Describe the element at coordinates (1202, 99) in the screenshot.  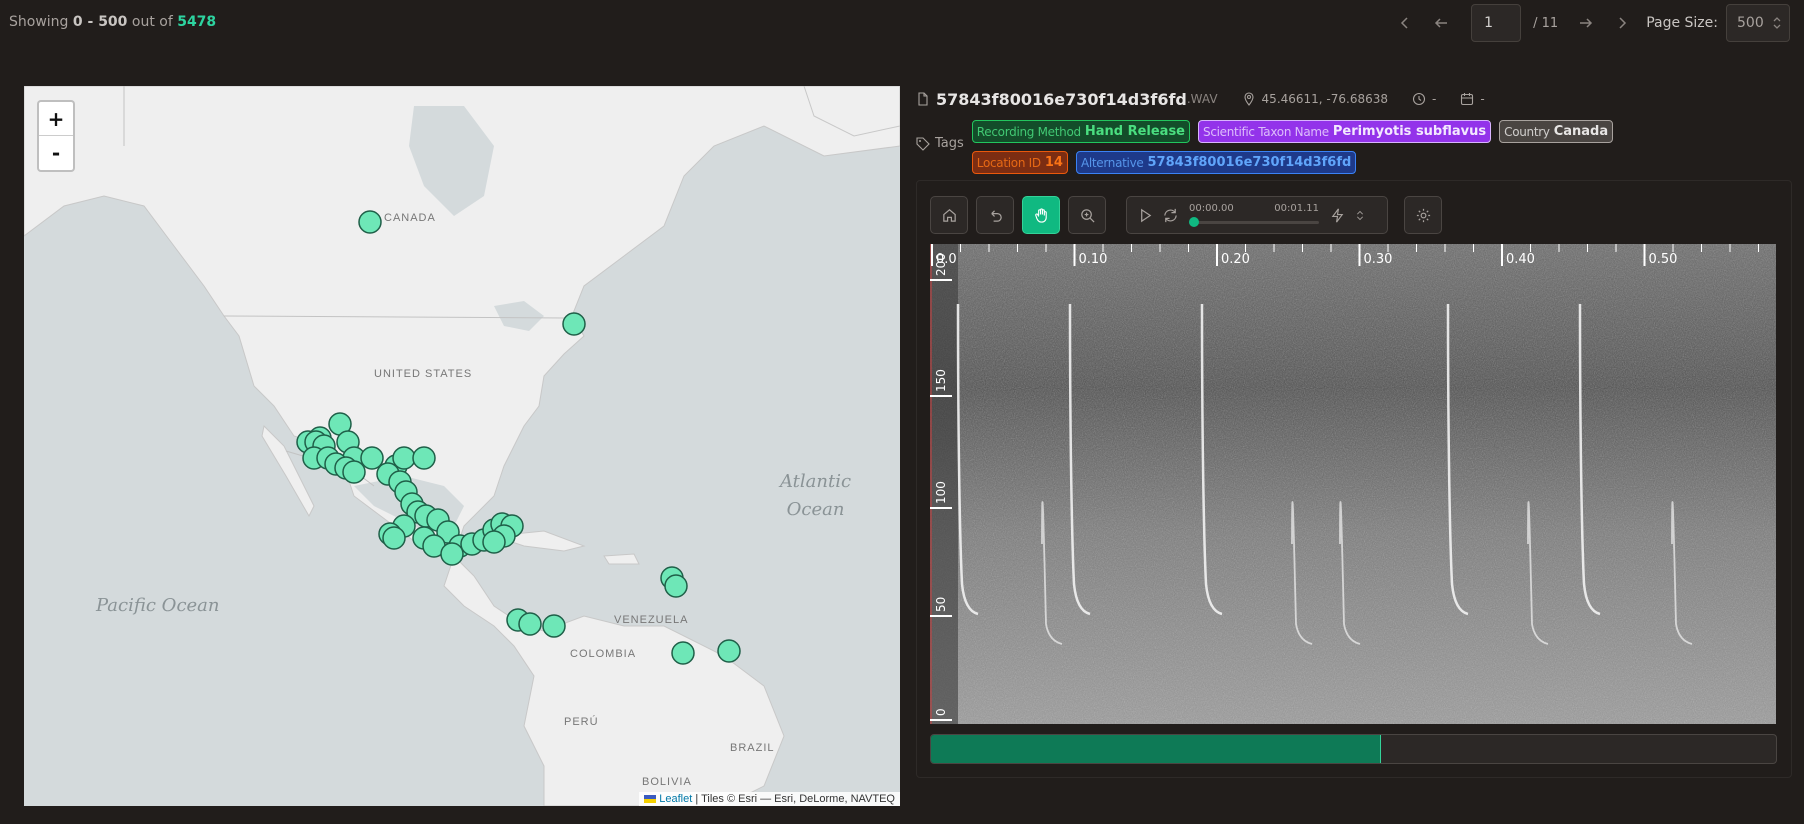
I see `recording-extension: .WAV` at that location.